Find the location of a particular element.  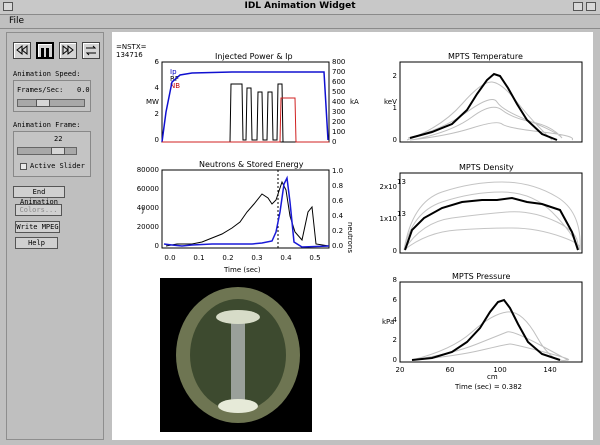

camera-top-glow is located at coordinates (238, 317).